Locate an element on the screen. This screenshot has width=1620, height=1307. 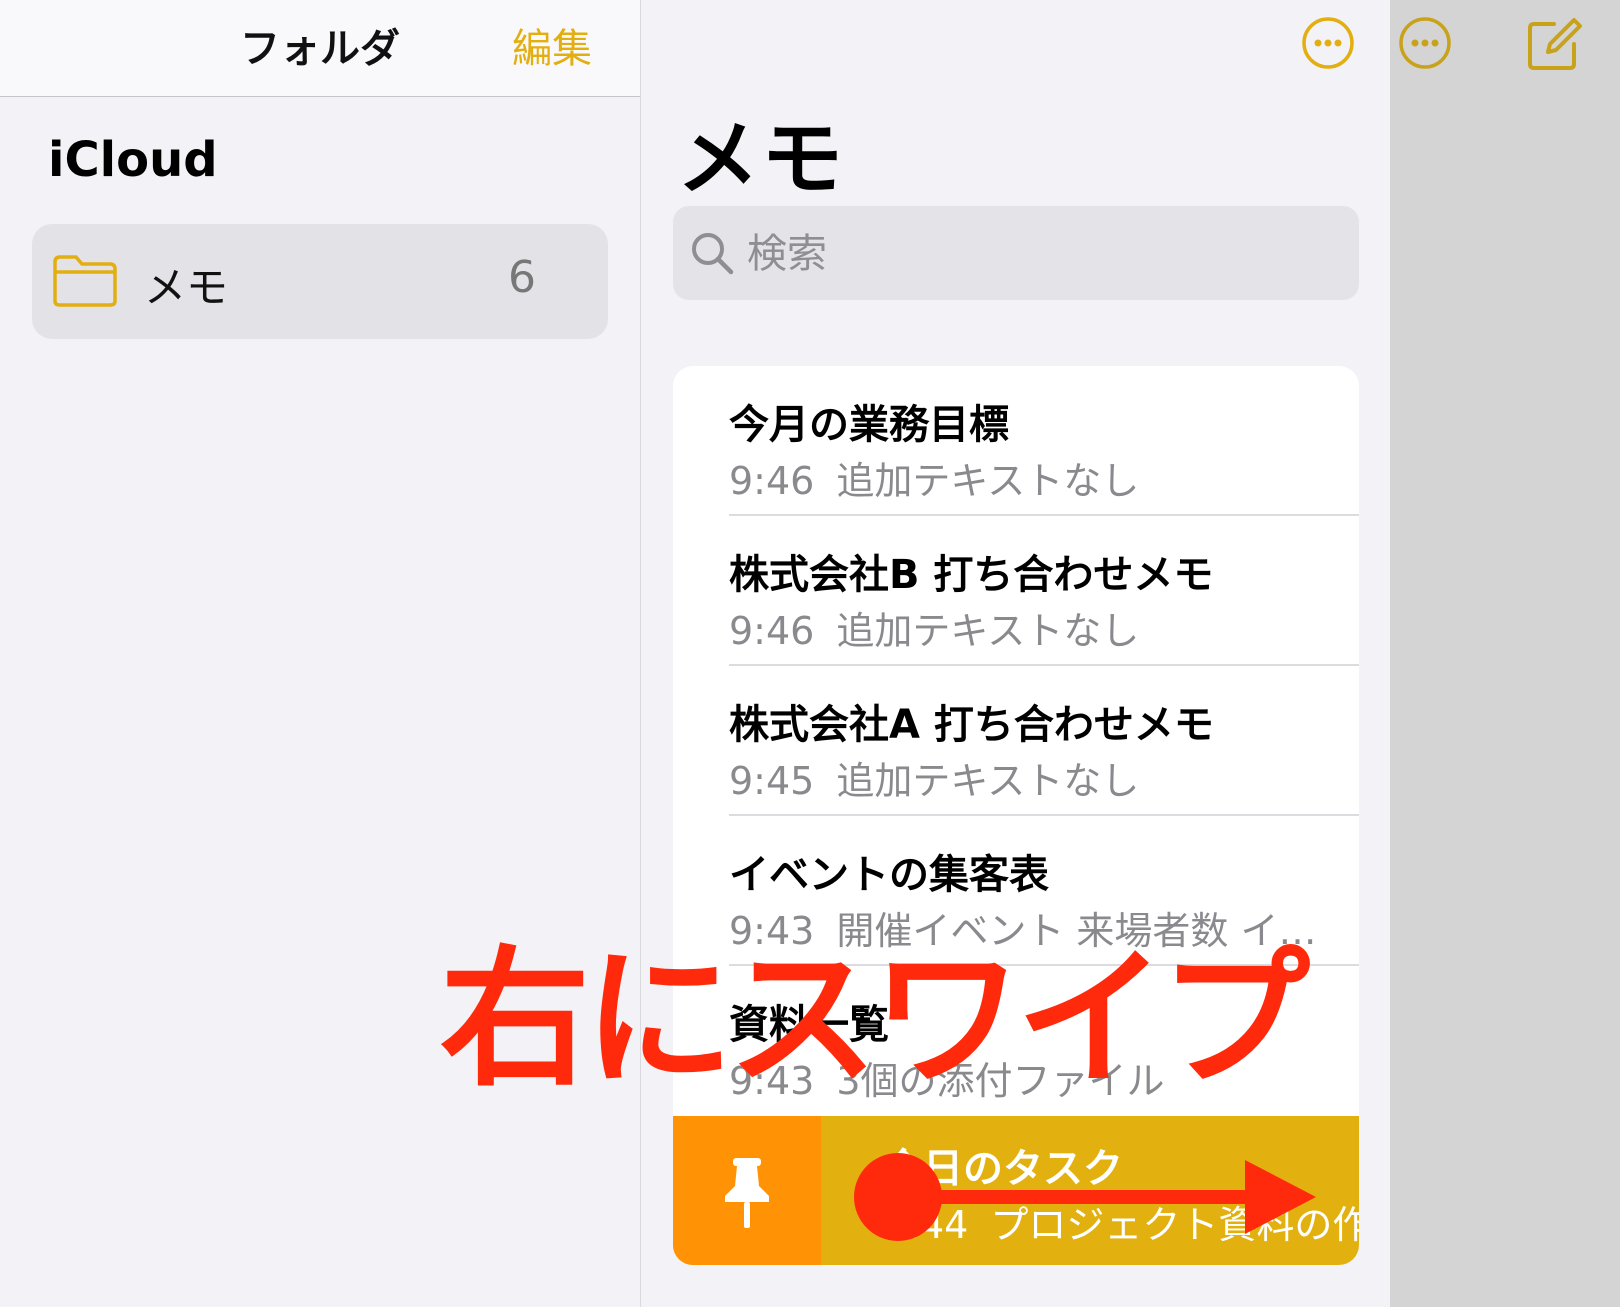
note-row: 株式会社B 打ち合わせメモ 9:46 追加テキストなし is located at coordinates (1016, 591).